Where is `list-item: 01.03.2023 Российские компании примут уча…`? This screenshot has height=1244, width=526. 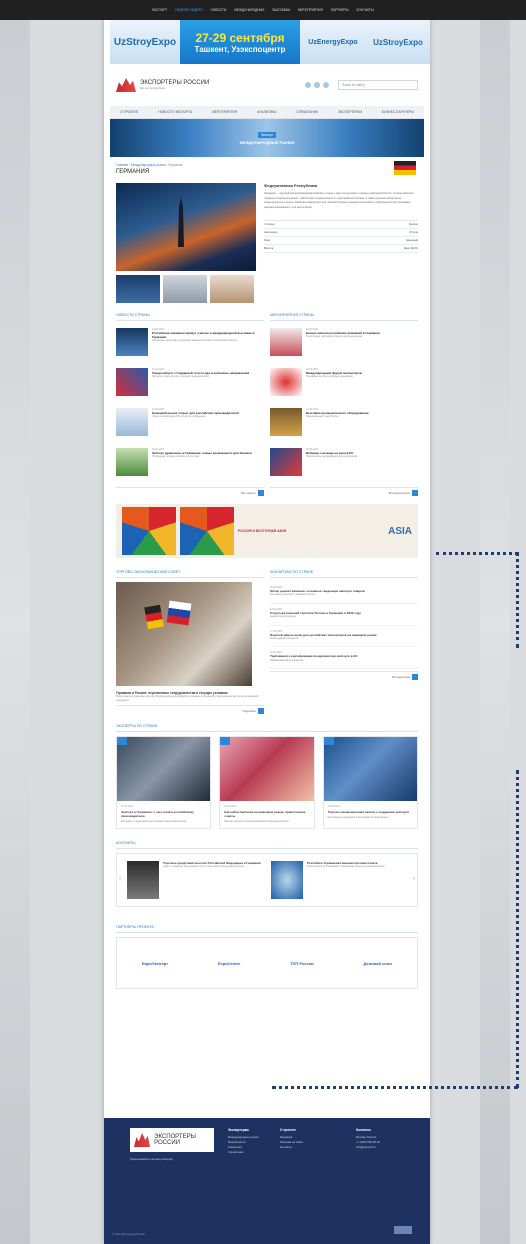 list-item: 01.03.2023 Российские компании примут уча… is located at coordinates (190, 345).